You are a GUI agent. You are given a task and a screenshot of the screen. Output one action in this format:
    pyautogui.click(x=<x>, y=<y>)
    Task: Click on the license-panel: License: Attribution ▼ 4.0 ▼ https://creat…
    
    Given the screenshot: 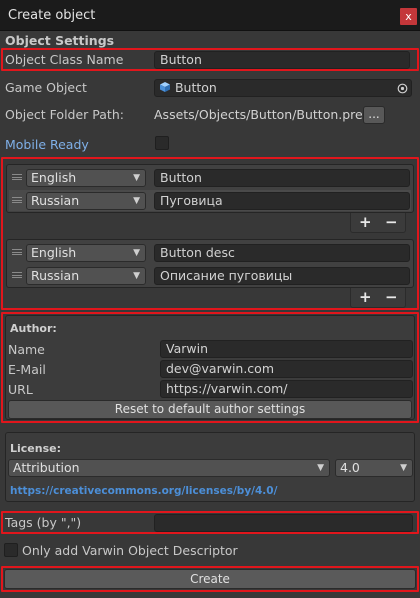 What is the action you would take?
    pyautogui.click(x=210, y=467)
    